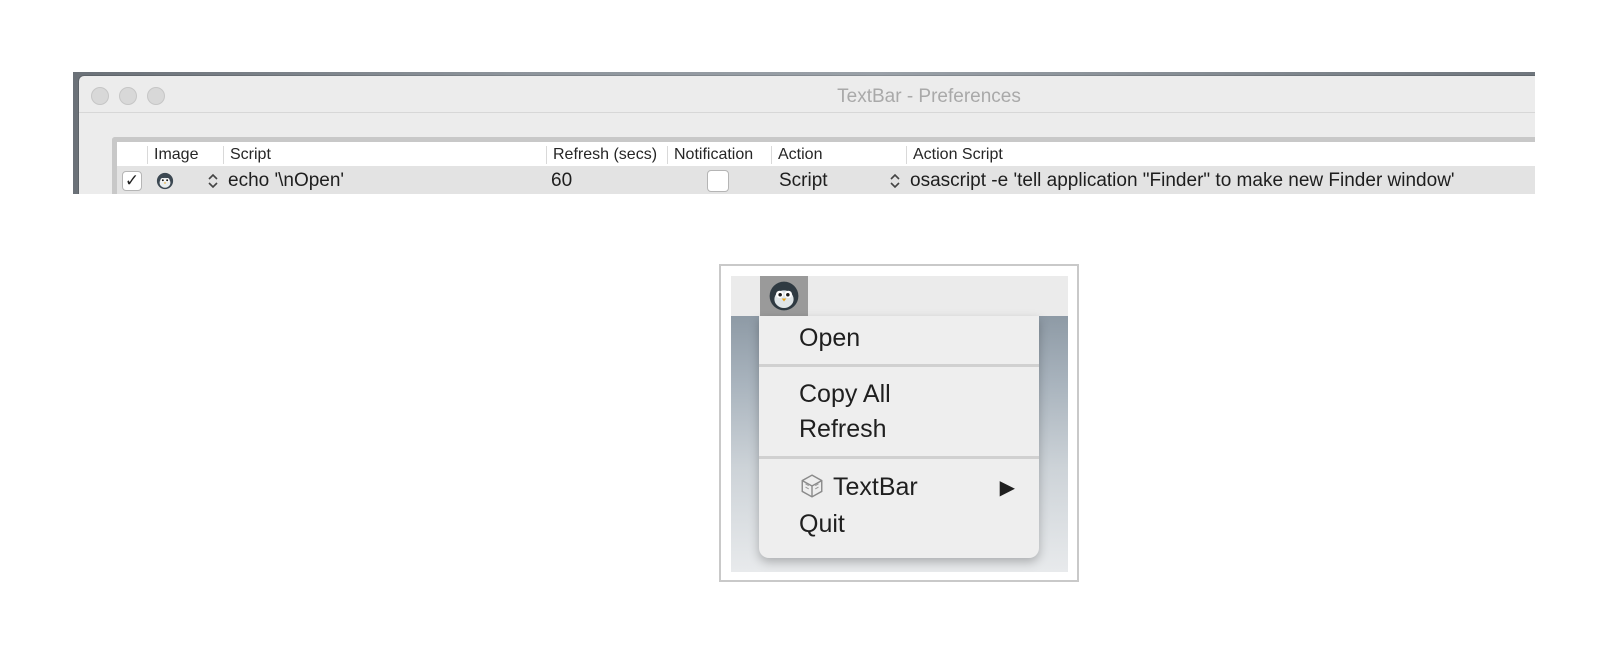 This screenshot has height=652, width=1604. What do you see at coordinates (172, 155) in the screenshot?
I see `column-header-image: Image` at bounding box center [172, 155].